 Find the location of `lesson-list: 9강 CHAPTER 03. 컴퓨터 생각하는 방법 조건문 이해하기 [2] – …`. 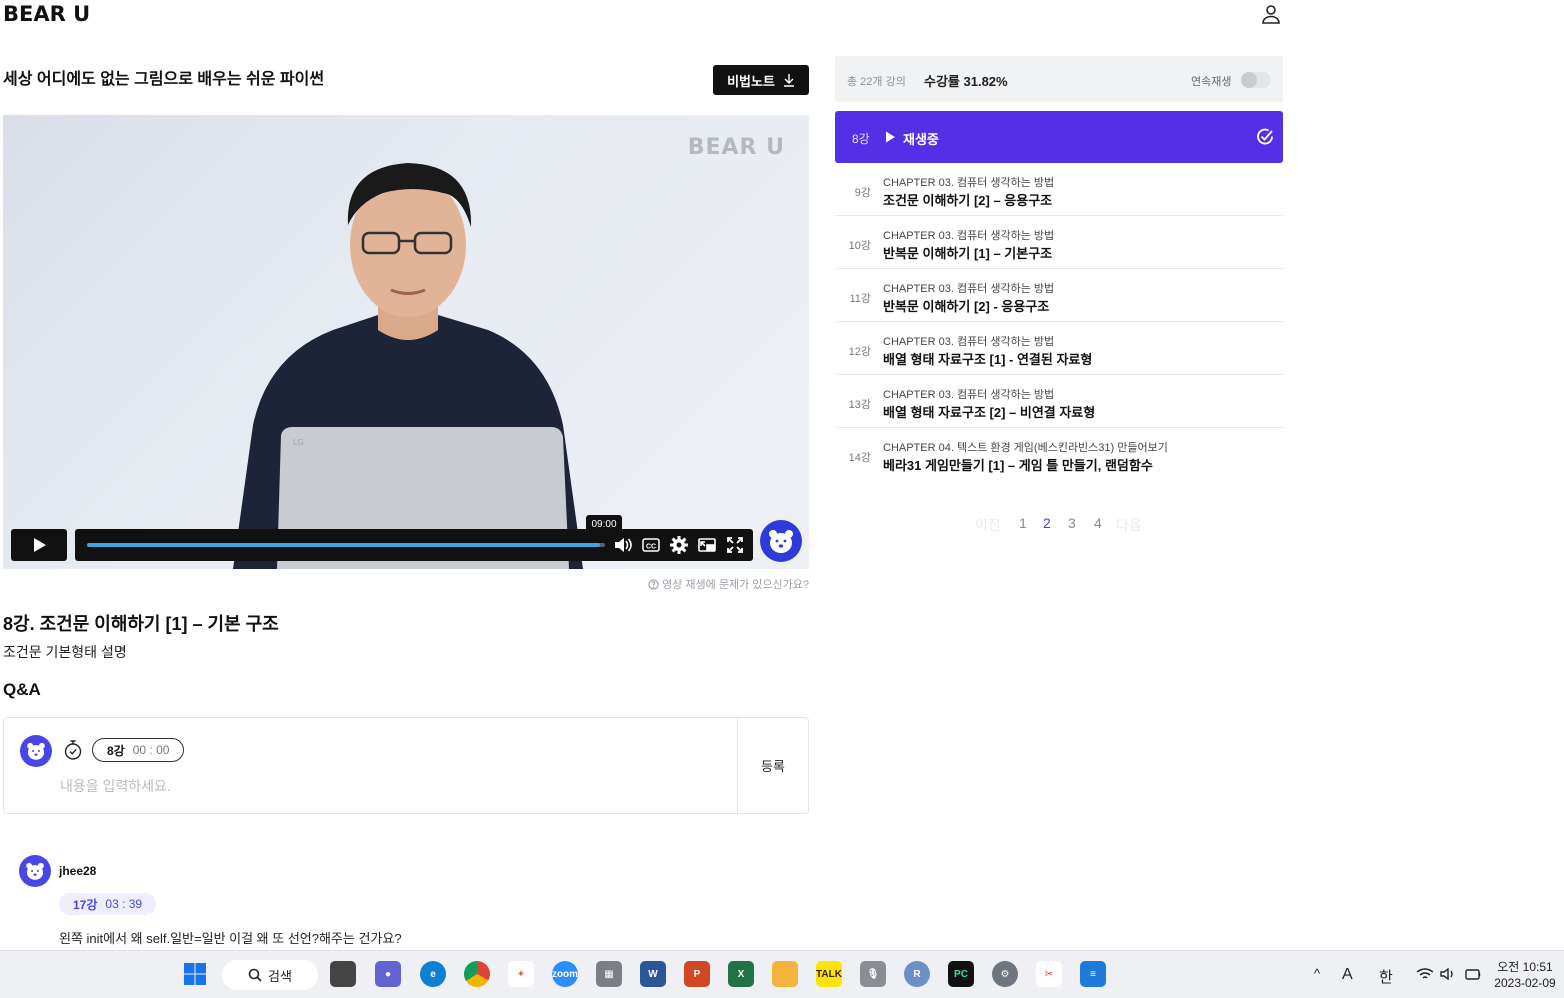

lesson-list: 9강 CHAPTER 03. 컴퓨터 생각하는 방법 조건문 이해하기 [2] – … is located at coordinates (1059, 322).